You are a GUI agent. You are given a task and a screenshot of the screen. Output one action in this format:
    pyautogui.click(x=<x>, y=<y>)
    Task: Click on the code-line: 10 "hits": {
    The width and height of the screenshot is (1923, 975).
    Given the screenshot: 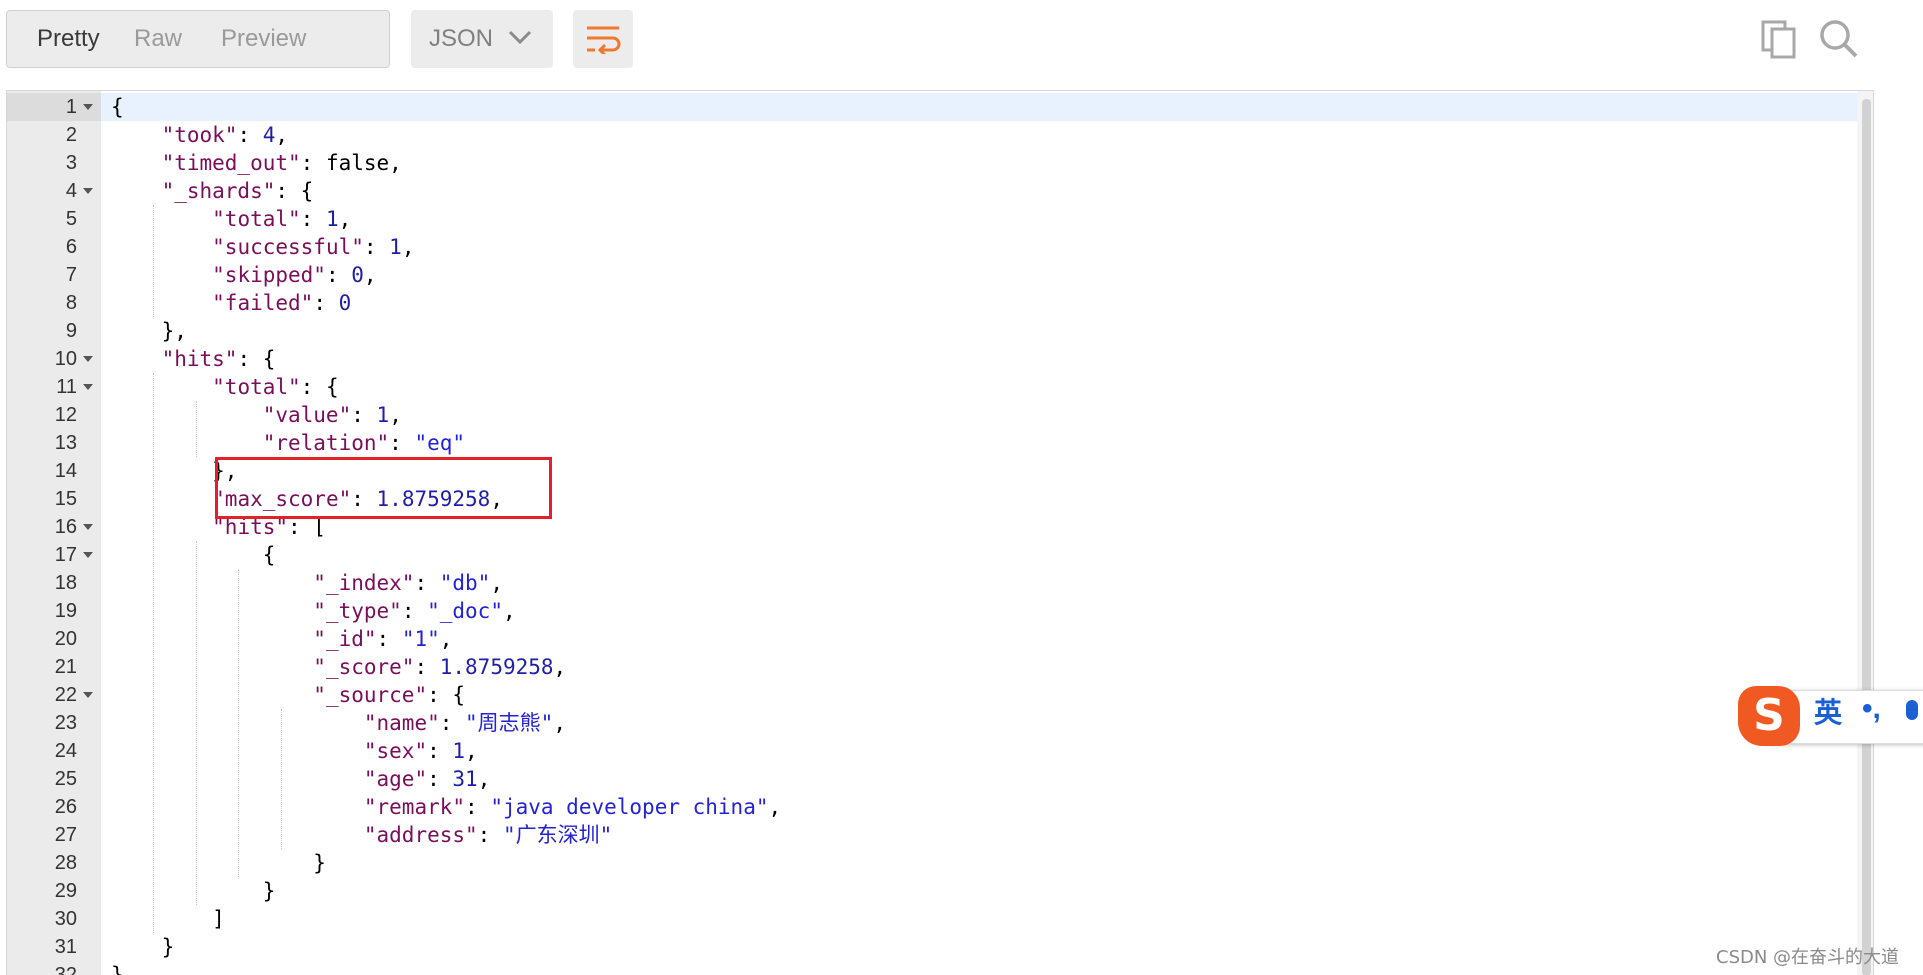 What is the action you would take?
    pyautogui.click(x=932, y=359)
    